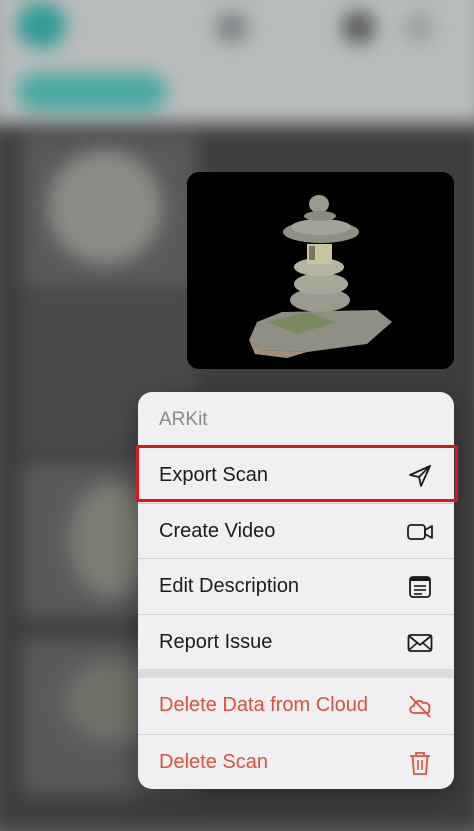 The image size is (474, 831). What do you see at coordinates (217, 531) in the screenshot?
I see `menu-item-label: Create Video` at bounding box center [217, 531].